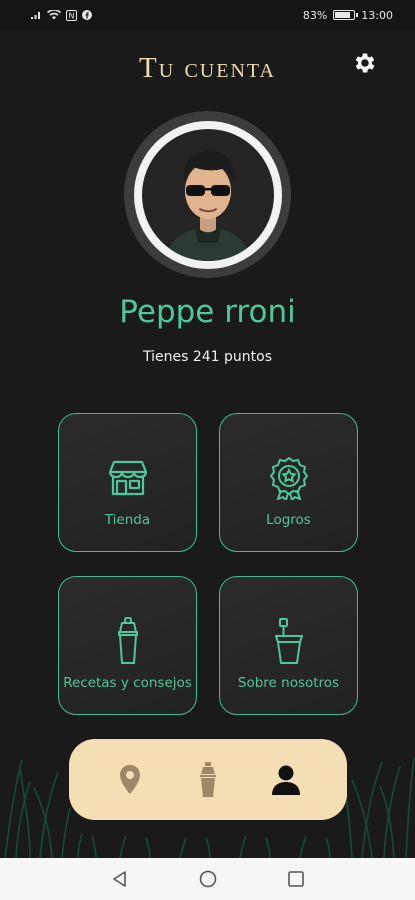 The image size is (415, 900). I want to click on facebook-icon, so click(87, 15).